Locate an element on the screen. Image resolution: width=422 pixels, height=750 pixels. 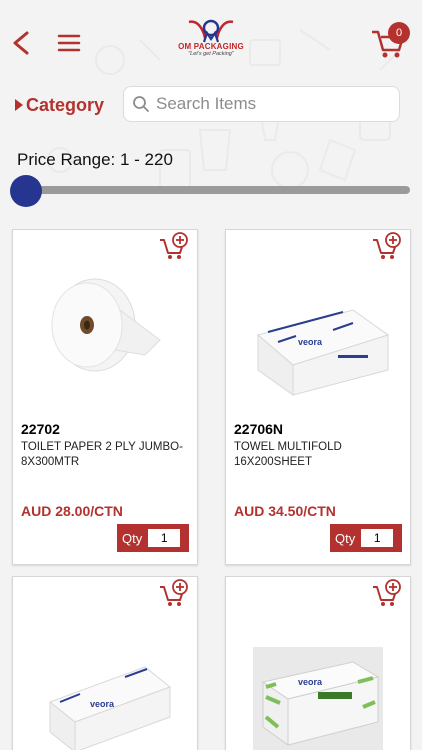
app-header: OM PACKAGING "Let's get Packing" 0 is located at coordinates (211, 40).